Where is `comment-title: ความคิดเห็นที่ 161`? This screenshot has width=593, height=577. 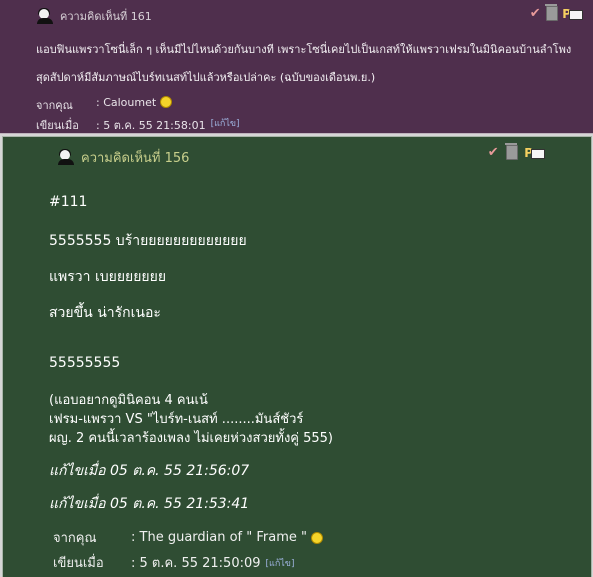 comment-title: ความคิดเห็นที่ 161 is located at coordinates (106, 16).